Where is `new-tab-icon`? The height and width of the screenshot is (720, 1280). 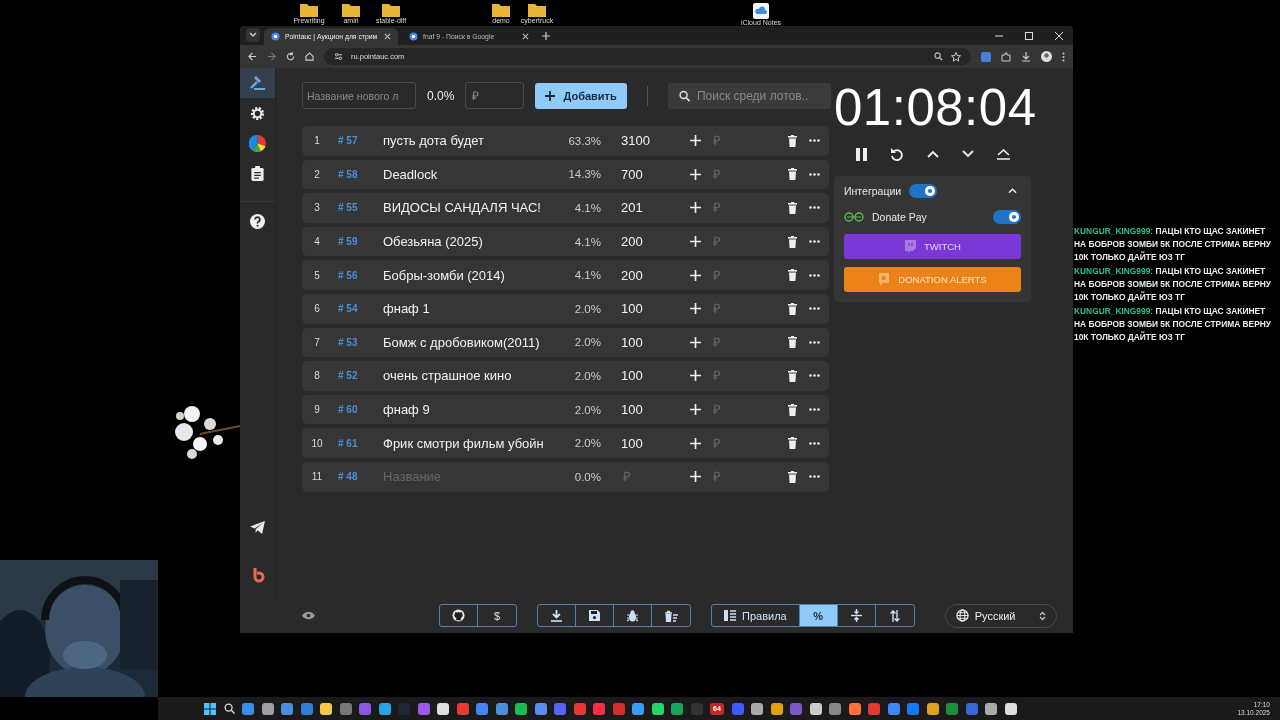
new-tab-icon is located at coordinates (546, 36).